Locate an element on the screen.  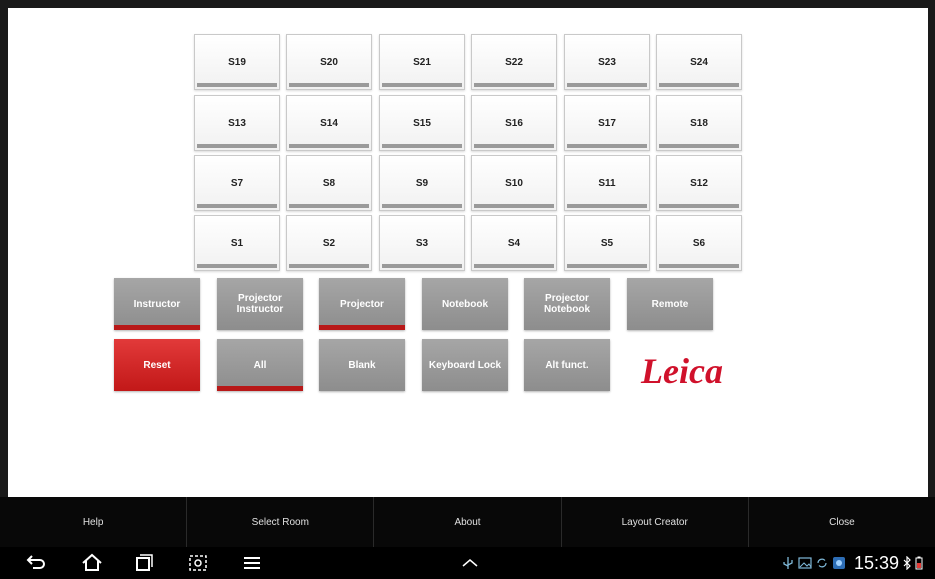
seat-label: S9 is located at coordinates (422, 183).